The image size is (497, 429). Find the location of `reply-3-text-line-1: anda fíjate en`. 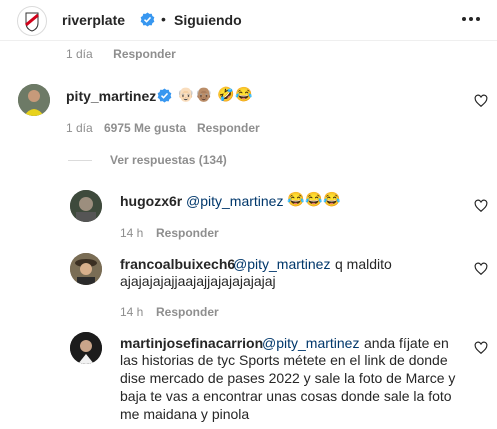

reply-3-text-line-1: anda fíjate en is located at coordinates (406, 343).